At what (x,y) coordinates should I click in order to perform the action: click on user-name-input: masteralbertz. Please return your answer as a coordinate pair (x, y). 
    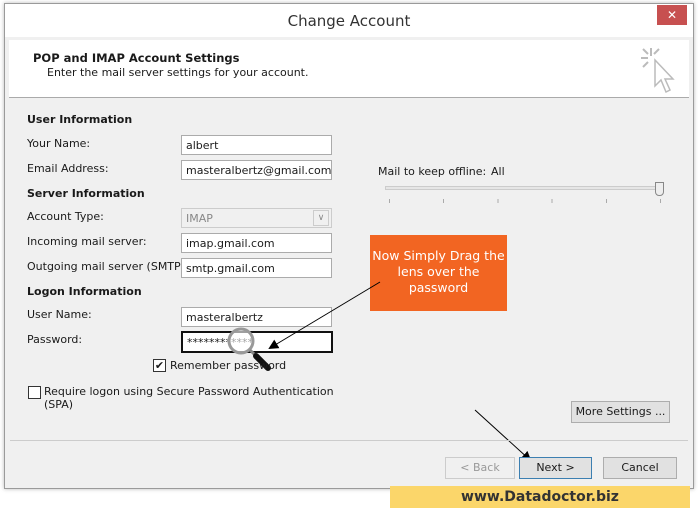
    Looking at the image, I should click on (256, 317).